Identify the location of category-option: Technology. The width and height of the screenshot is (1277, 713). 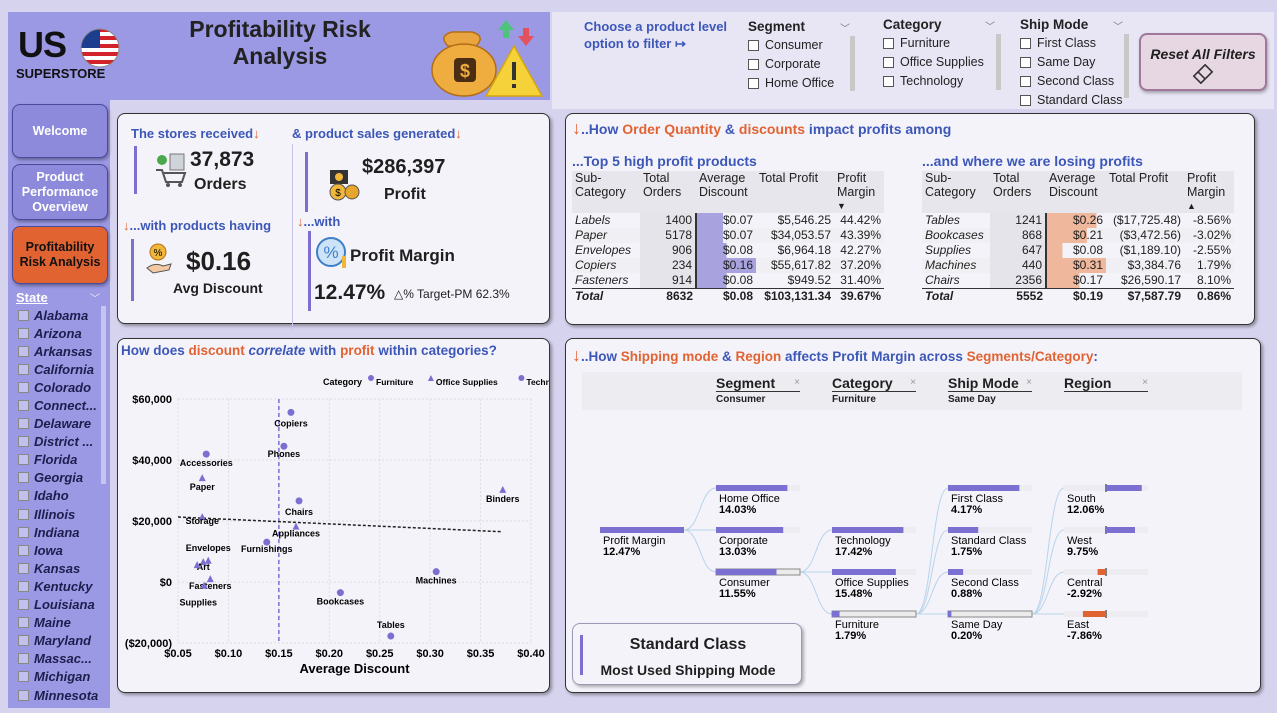
(940, 81).